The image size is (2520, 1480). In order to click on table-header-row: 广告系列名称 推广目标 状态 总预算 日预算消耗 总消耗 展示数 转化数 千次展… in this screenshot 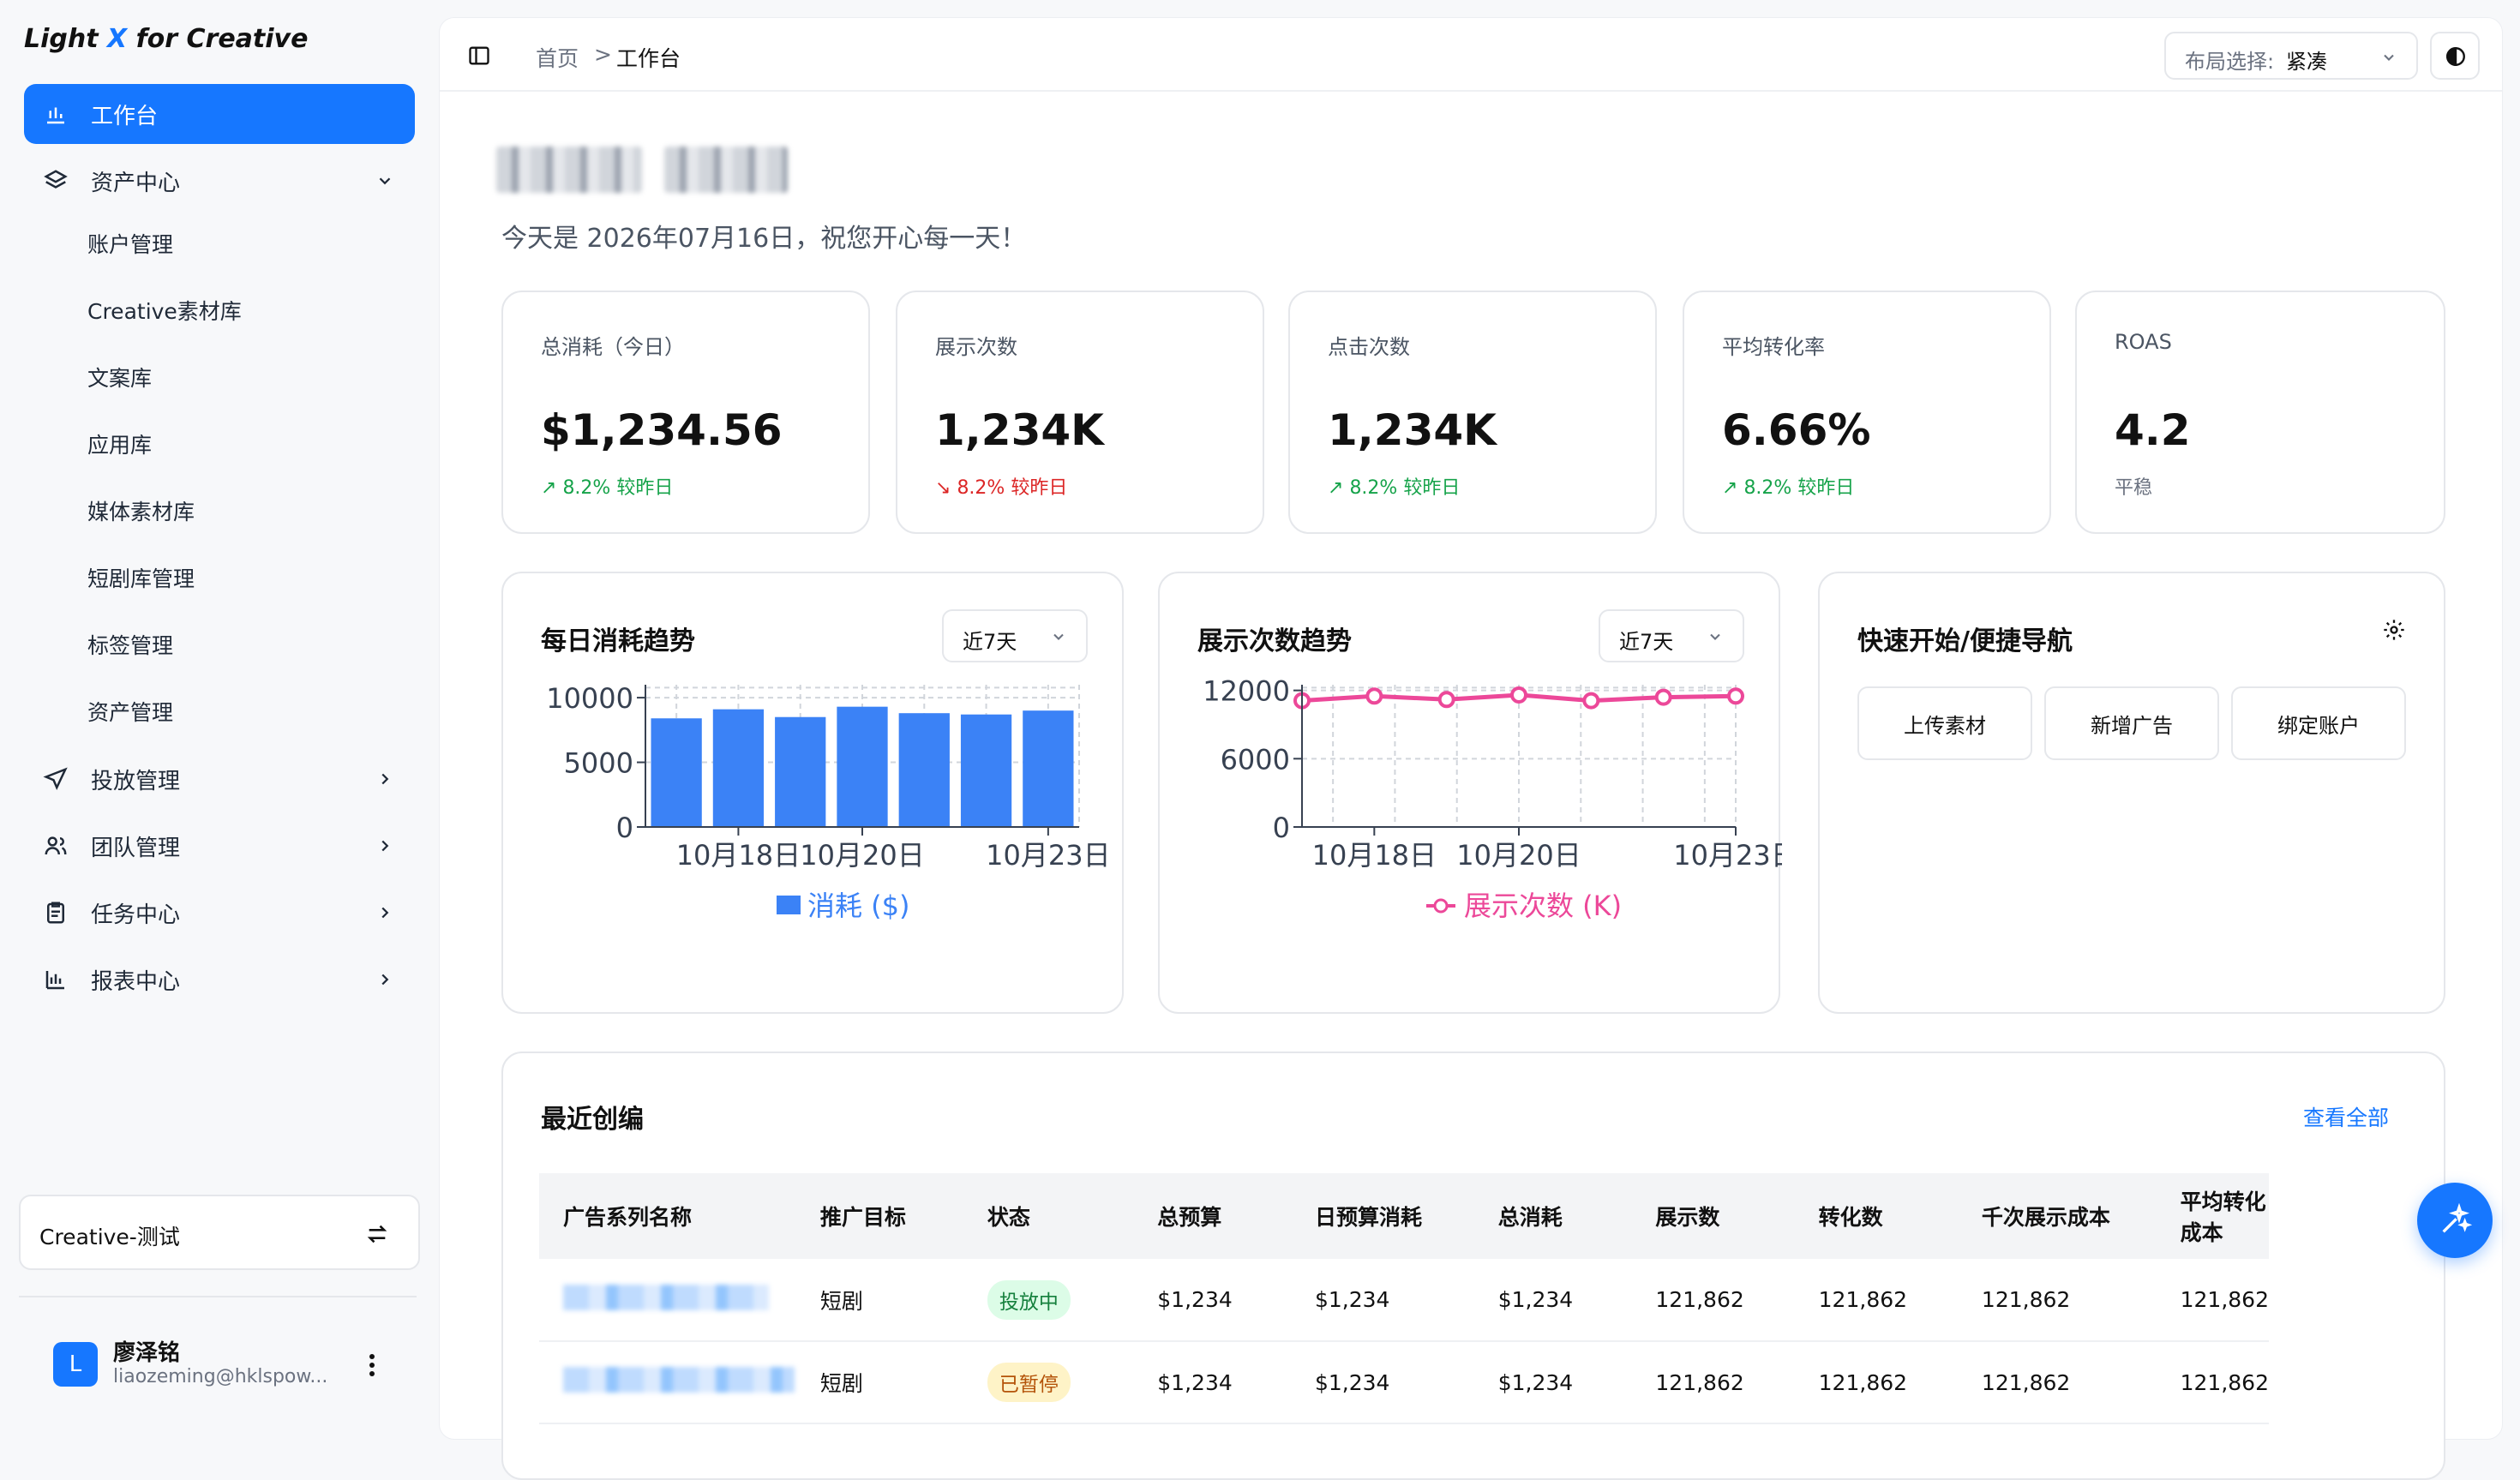, I will do `click(1404, 1216)`.